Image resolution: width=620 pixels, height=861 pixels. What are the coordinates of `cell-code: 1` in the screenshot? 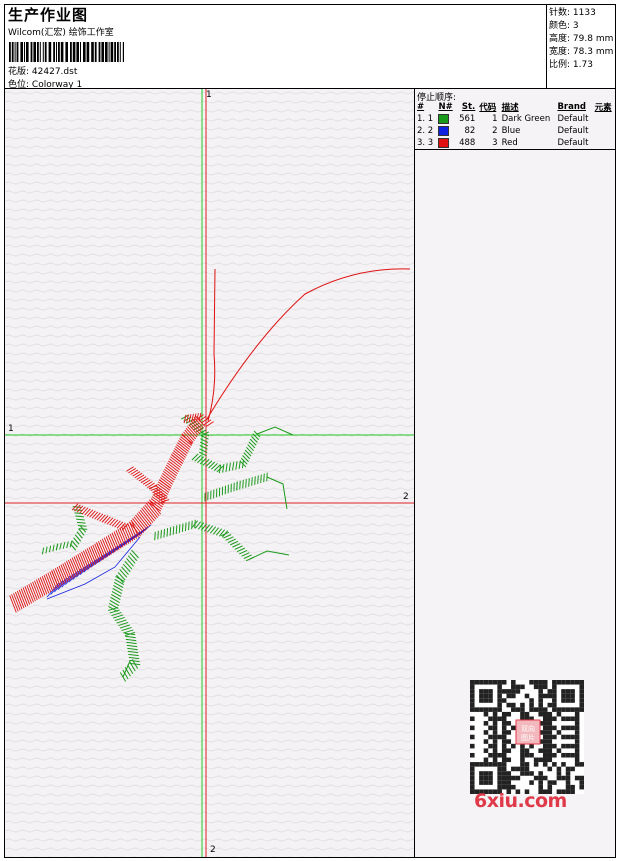 It's located at (495, 119).